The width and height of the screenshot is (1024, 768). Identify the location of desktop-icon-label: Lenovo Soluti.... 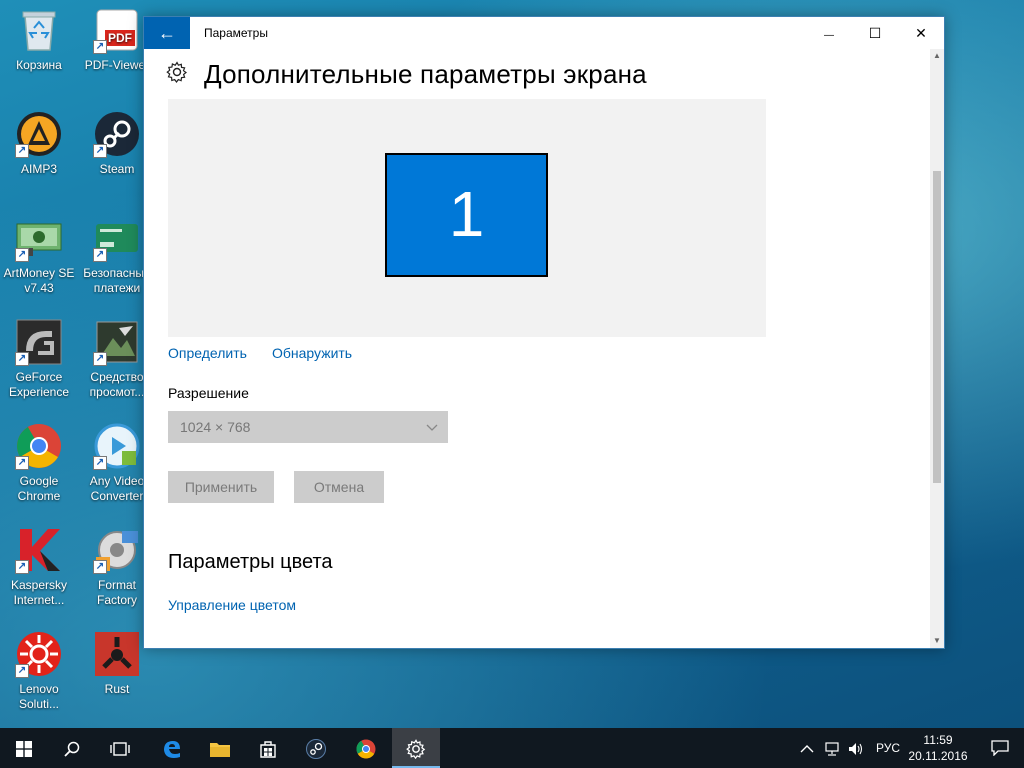
(39, 696).